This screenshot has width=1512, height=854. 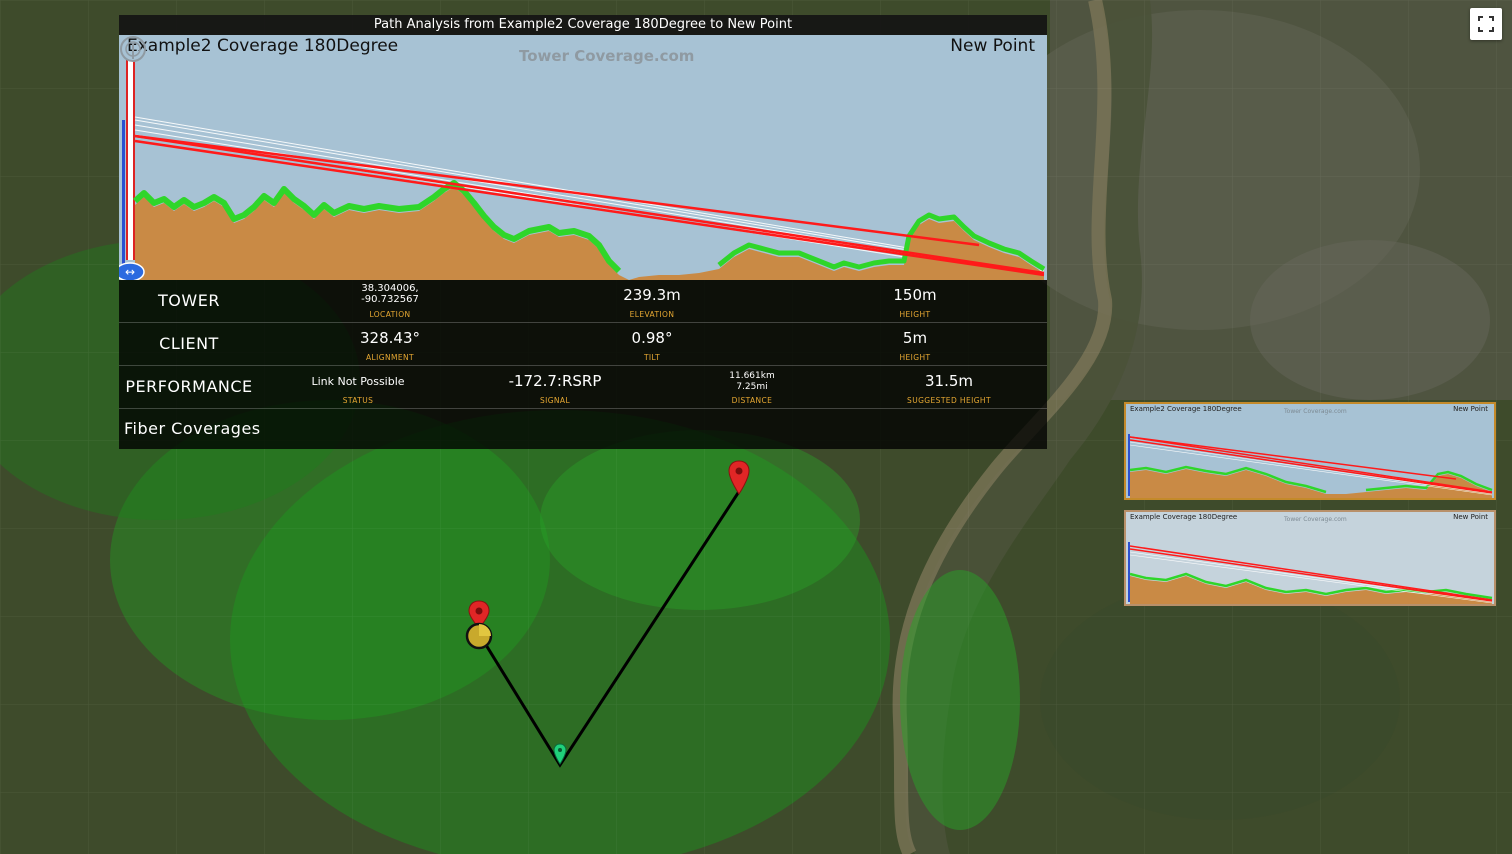 What do you see at coordinates (1184, 517) in the screenshot?
I see `thumbnail-from-label: Example Coverage 180Degree` at bounding box center [1184, 517].